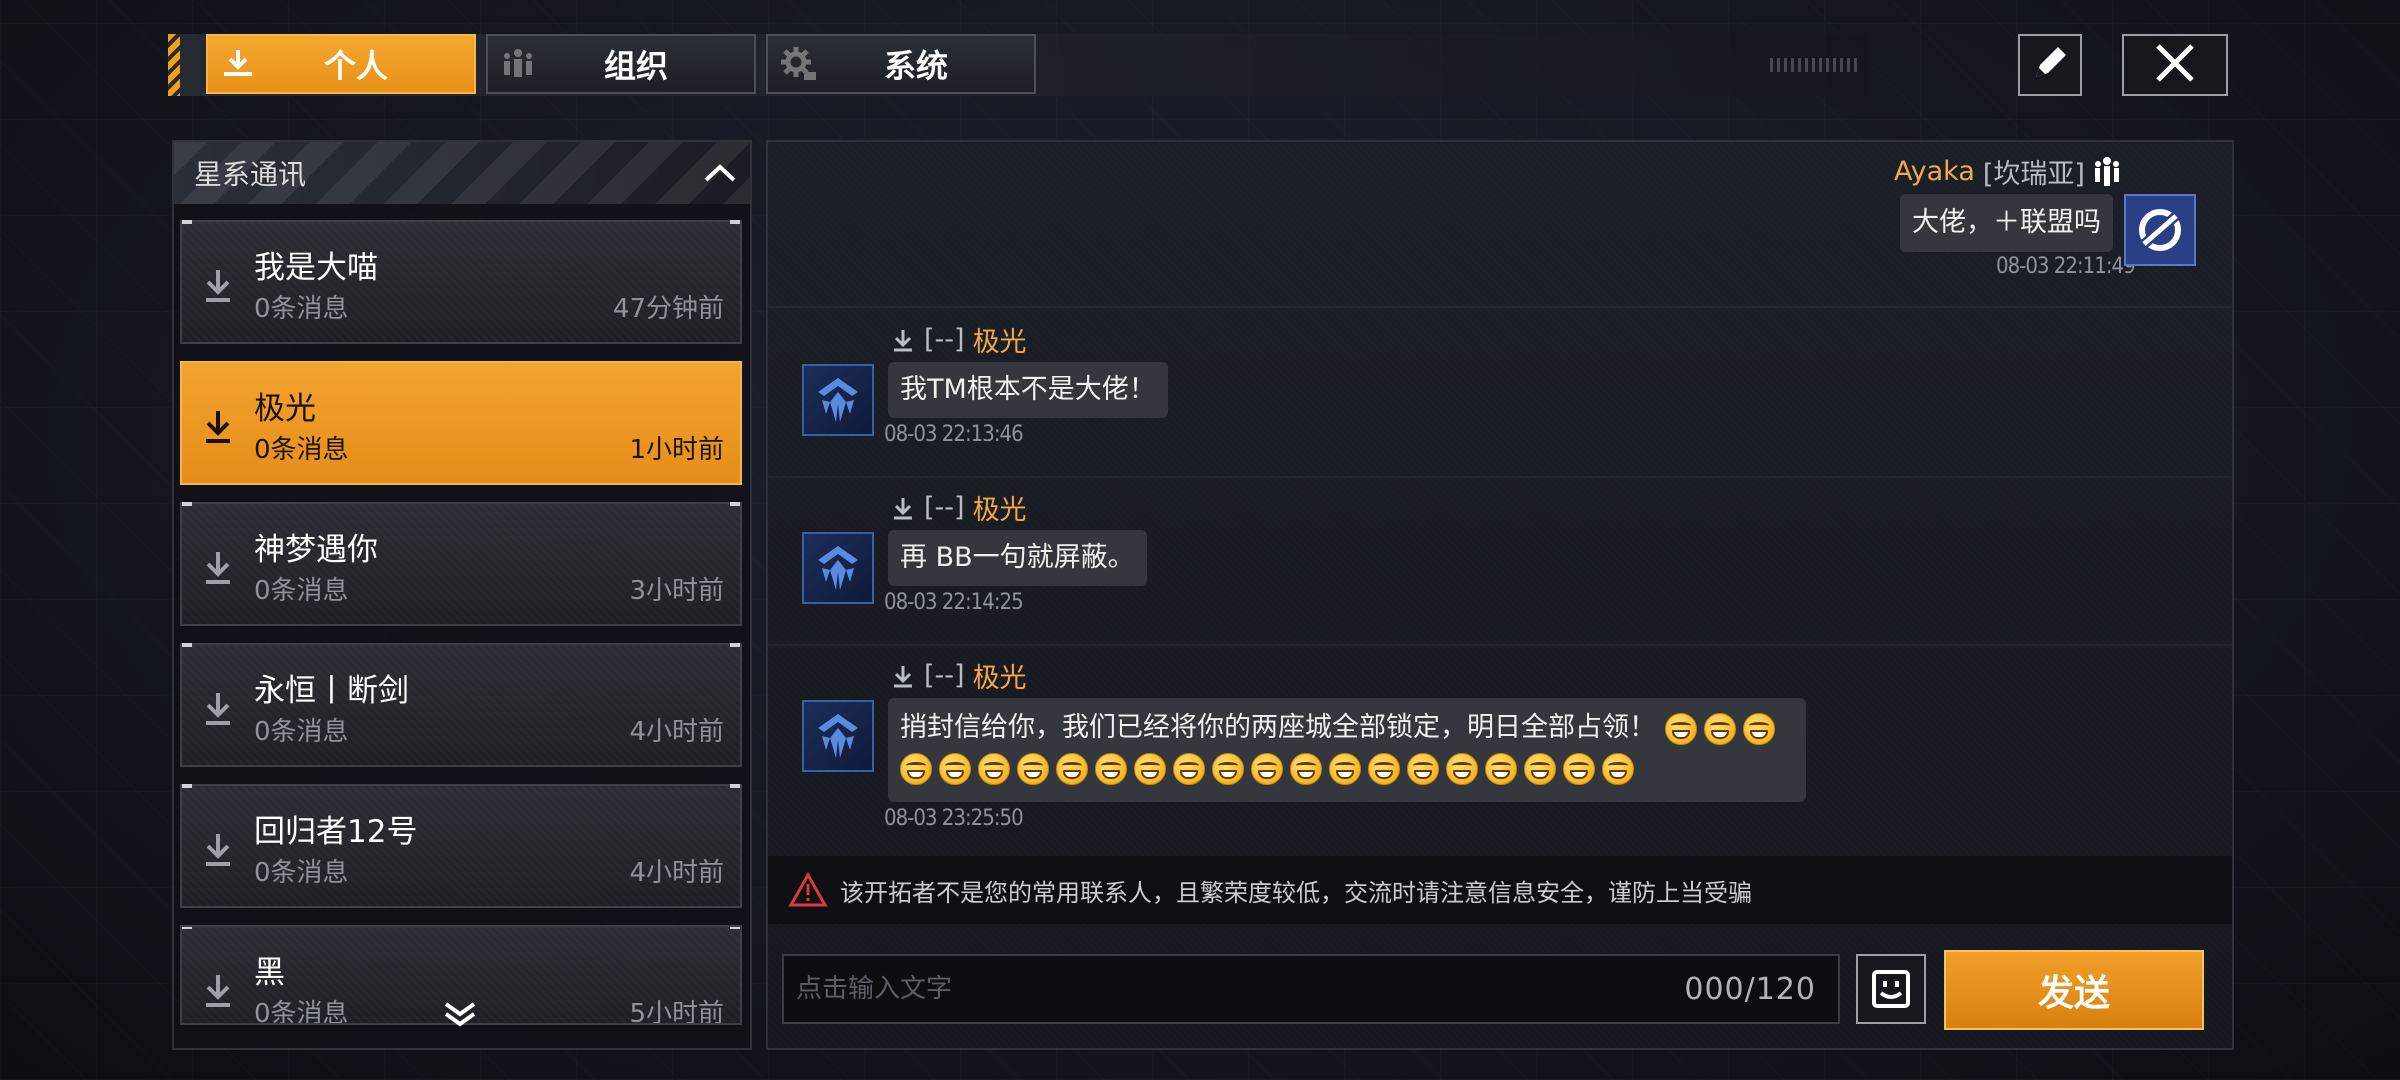  I want to click on char-count: 000/120, so click(1750, 989).